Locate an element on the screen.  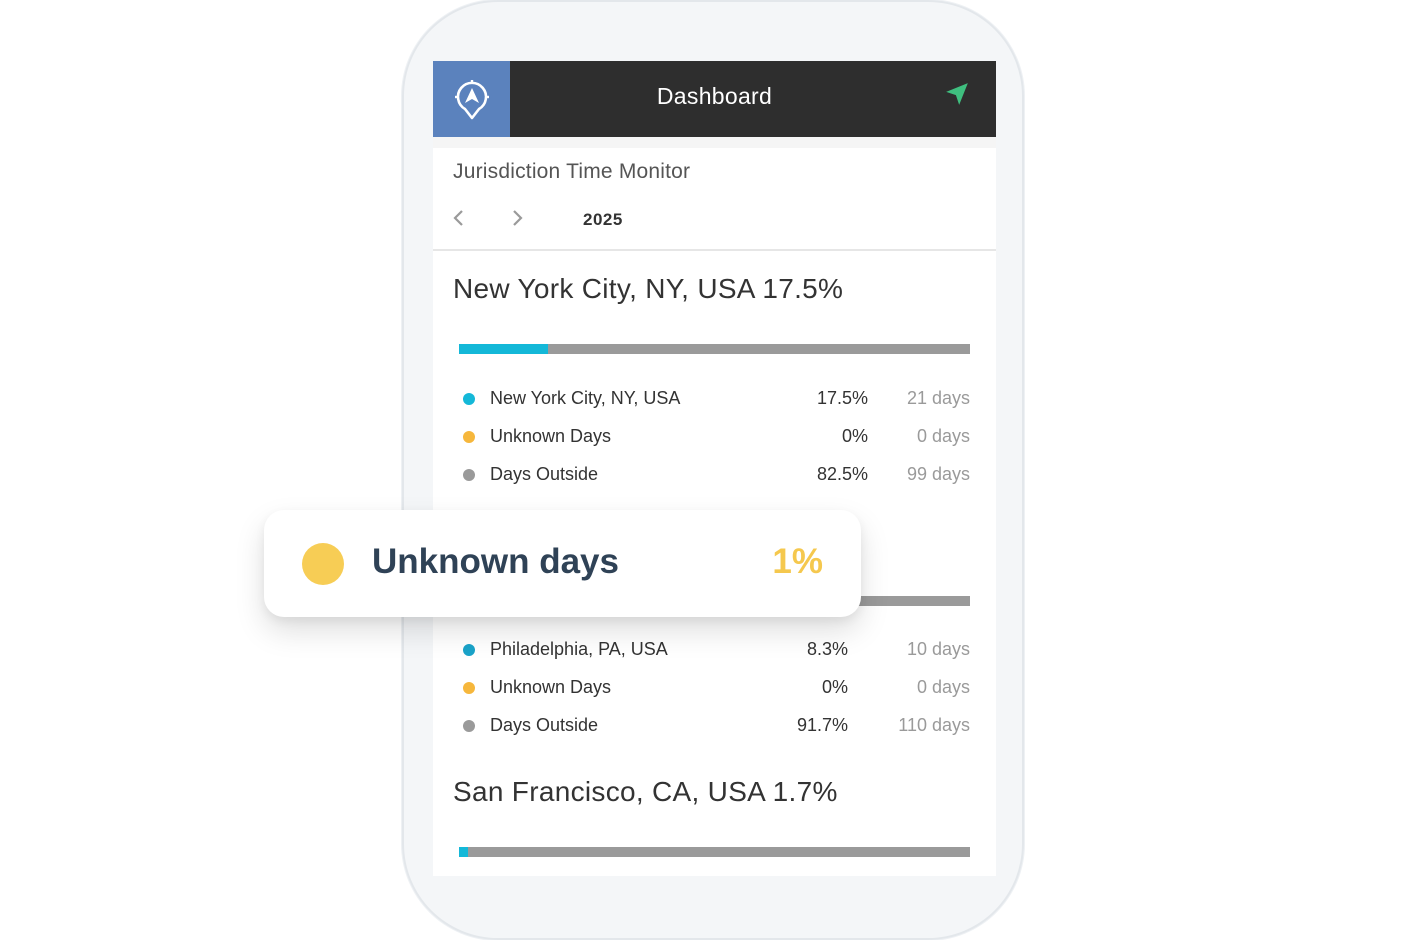
app-header: Dashboard is located at coordinates (714, 99).